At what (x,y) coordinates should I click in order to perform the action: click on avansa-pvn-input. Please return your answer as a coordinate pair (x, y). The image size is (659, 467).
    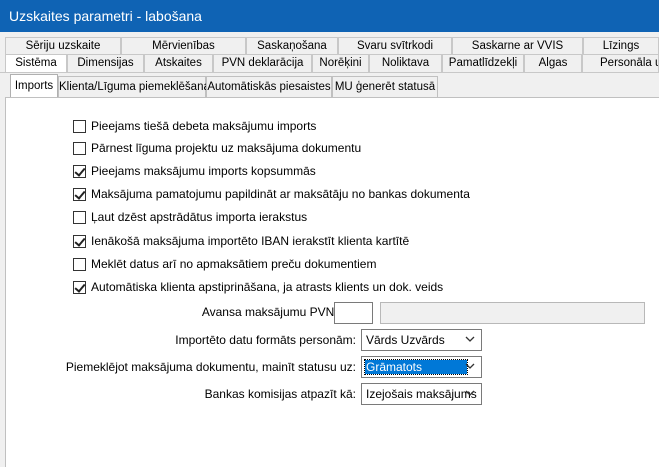
    Looking at the image, I should click on (353, 313).